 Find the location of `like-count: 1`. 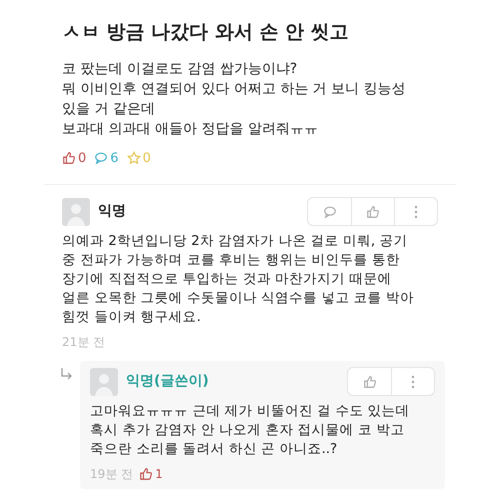

like-count: 1 is located at coordinates (159, 474).